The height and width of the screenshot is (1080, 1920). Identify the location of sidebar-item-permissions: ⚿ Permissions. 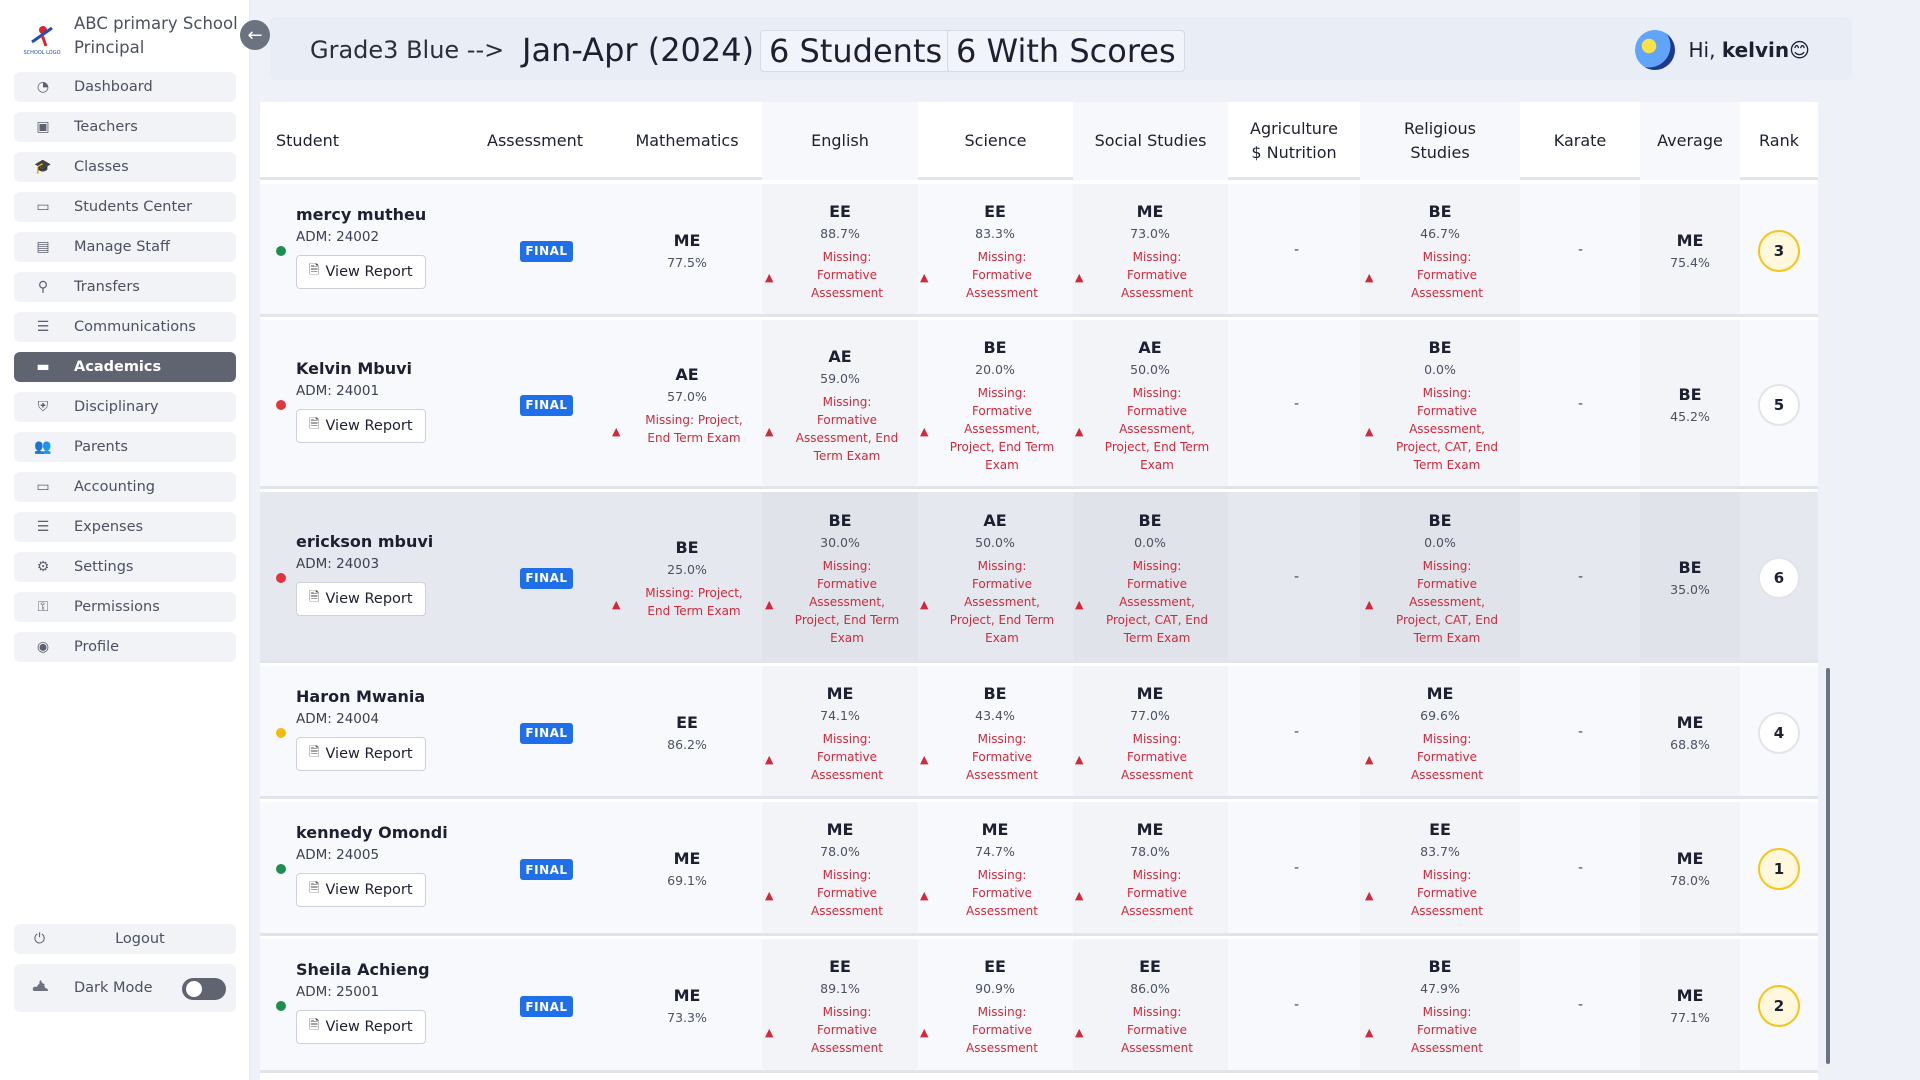
(125, 607).